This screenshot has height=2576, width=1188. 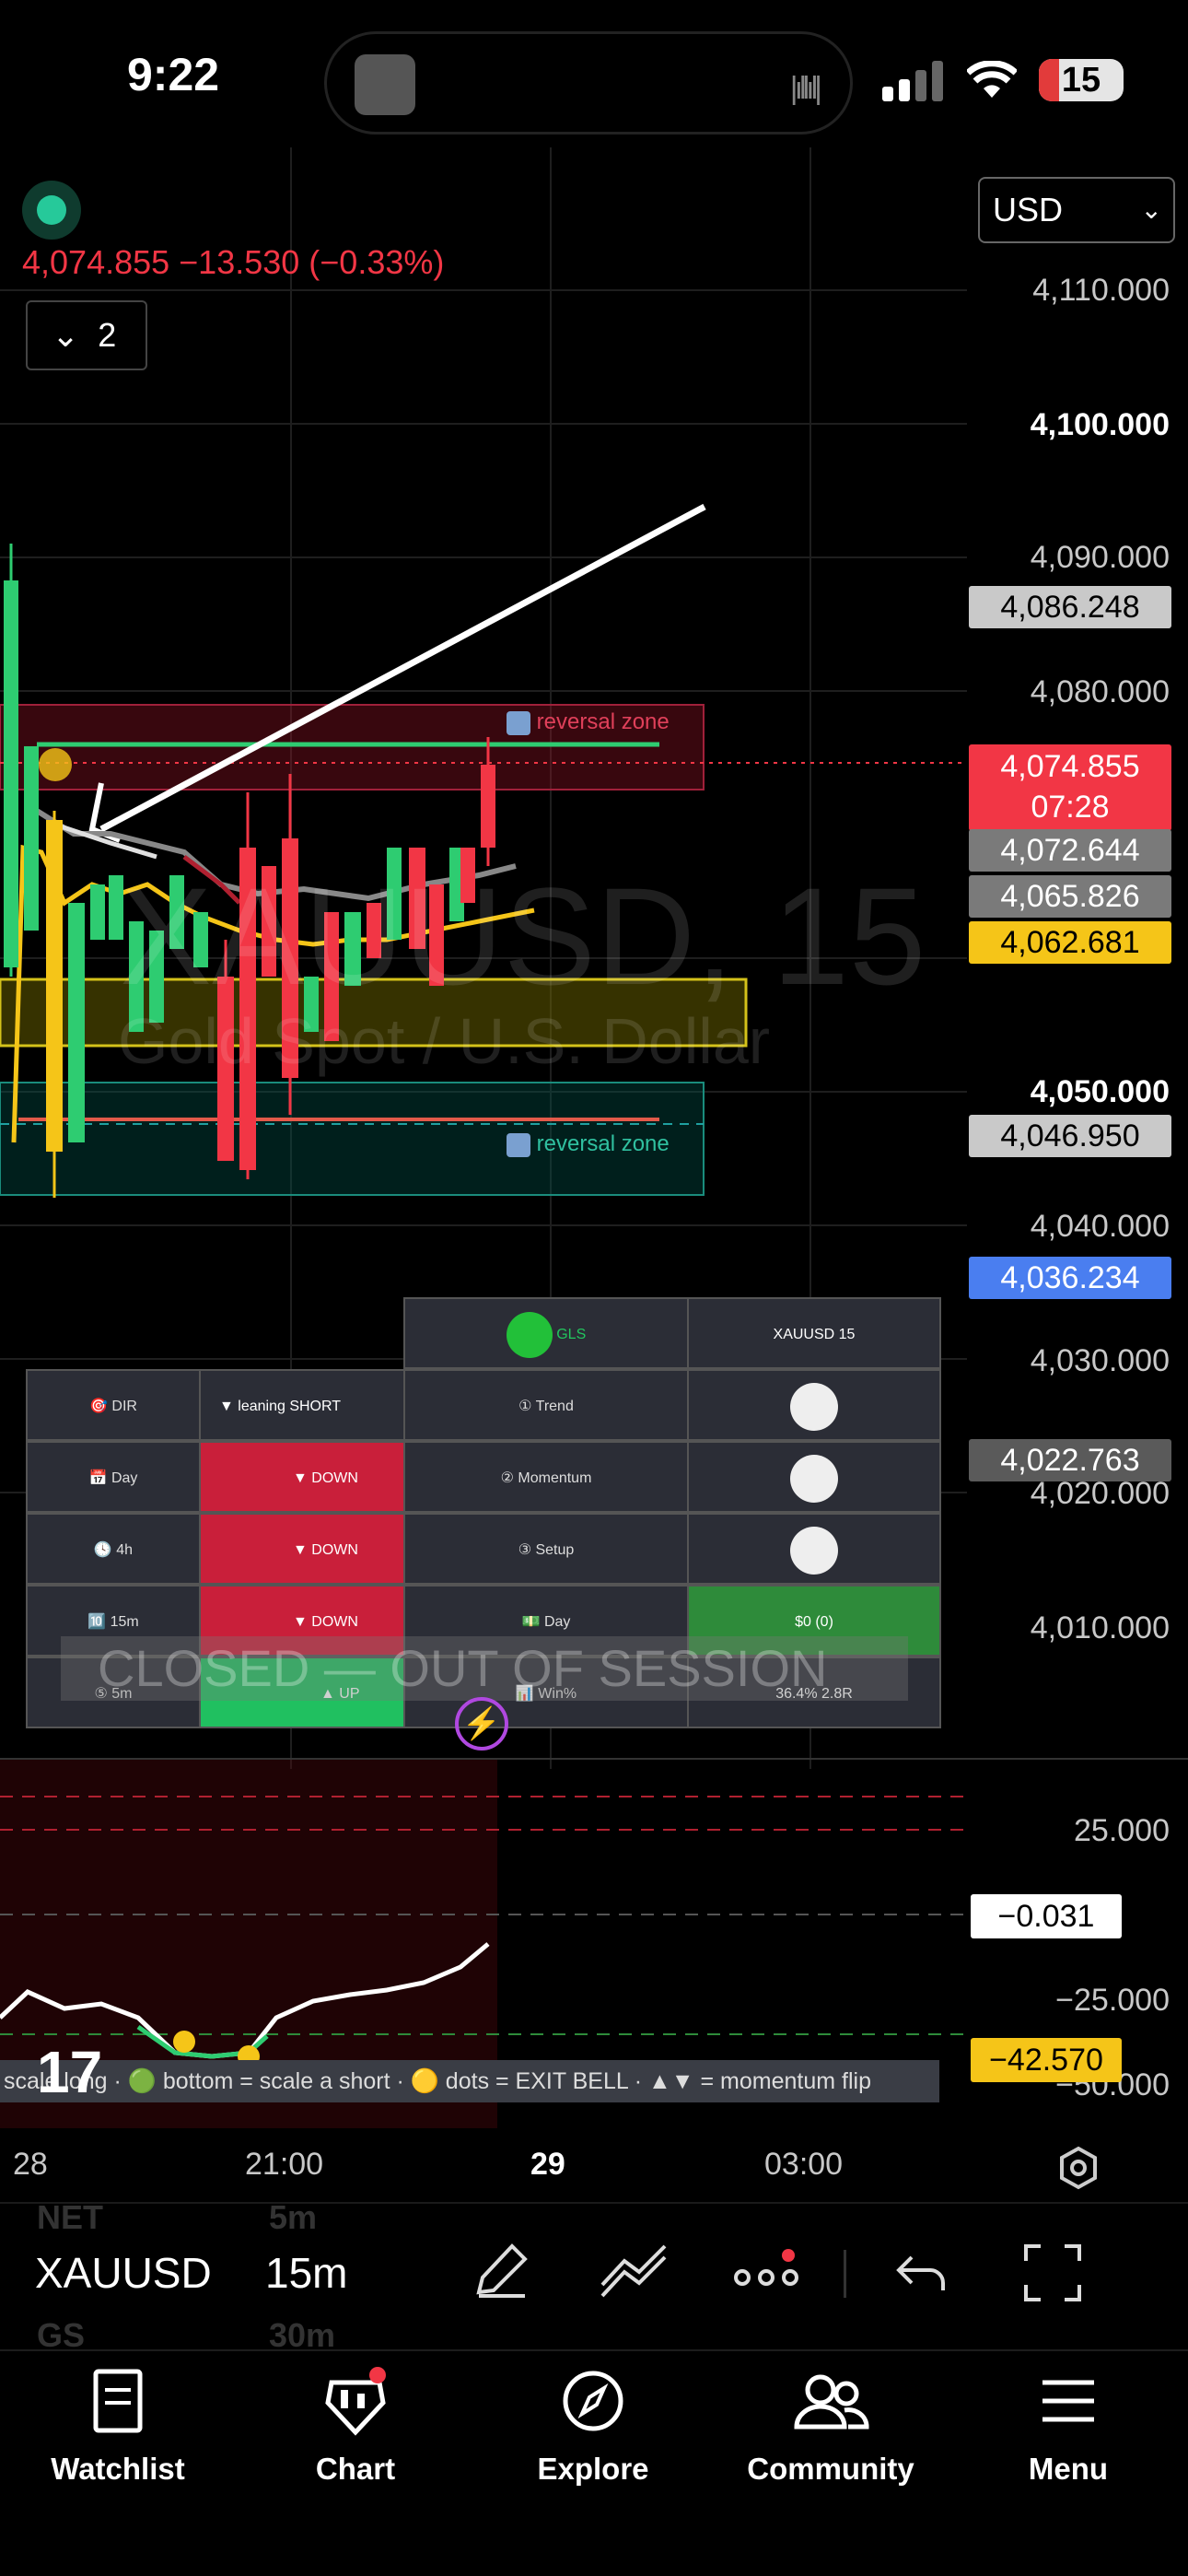 What do you see at coordinates (294, 2217) in the screenshot?
I see `ghost-label: 5m` at bounding box center [294, 2217].